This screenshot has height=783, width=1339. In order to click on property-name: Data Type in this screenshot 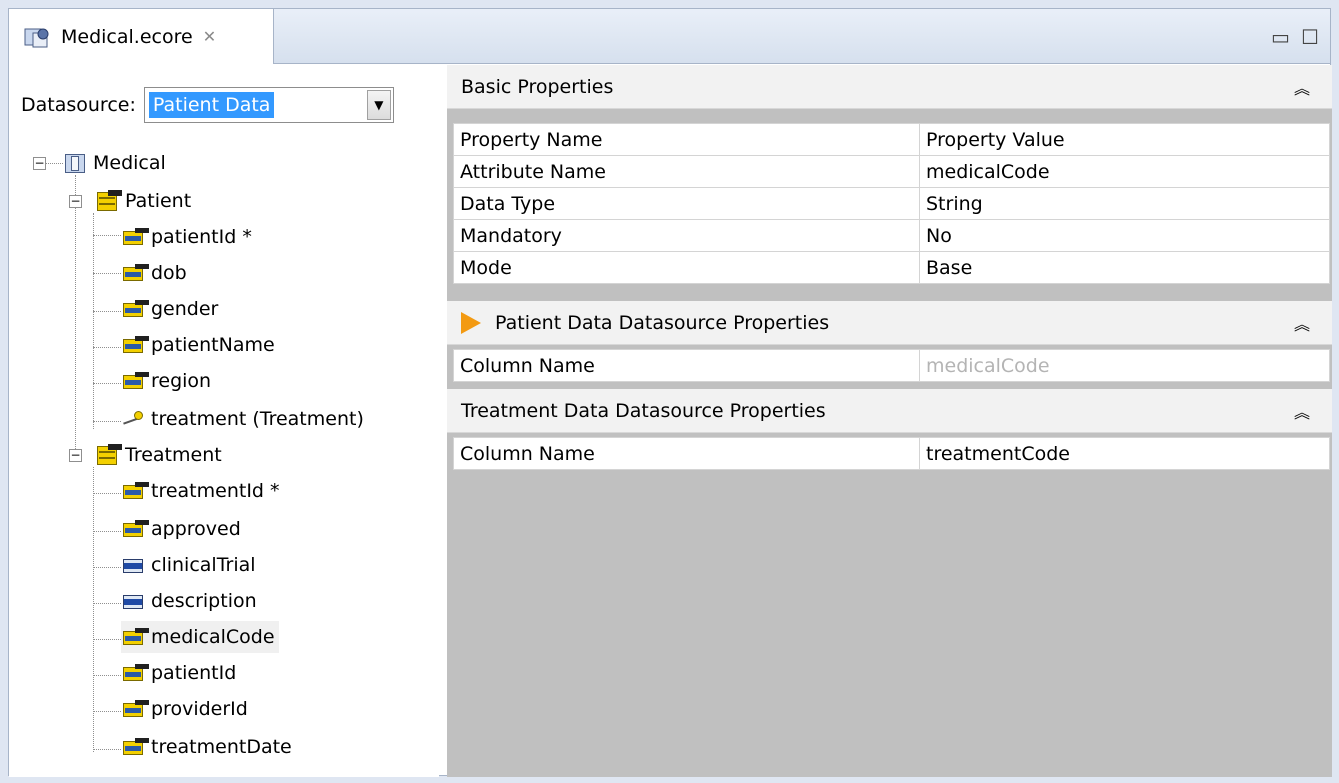, I will do `click(686, 203)`.